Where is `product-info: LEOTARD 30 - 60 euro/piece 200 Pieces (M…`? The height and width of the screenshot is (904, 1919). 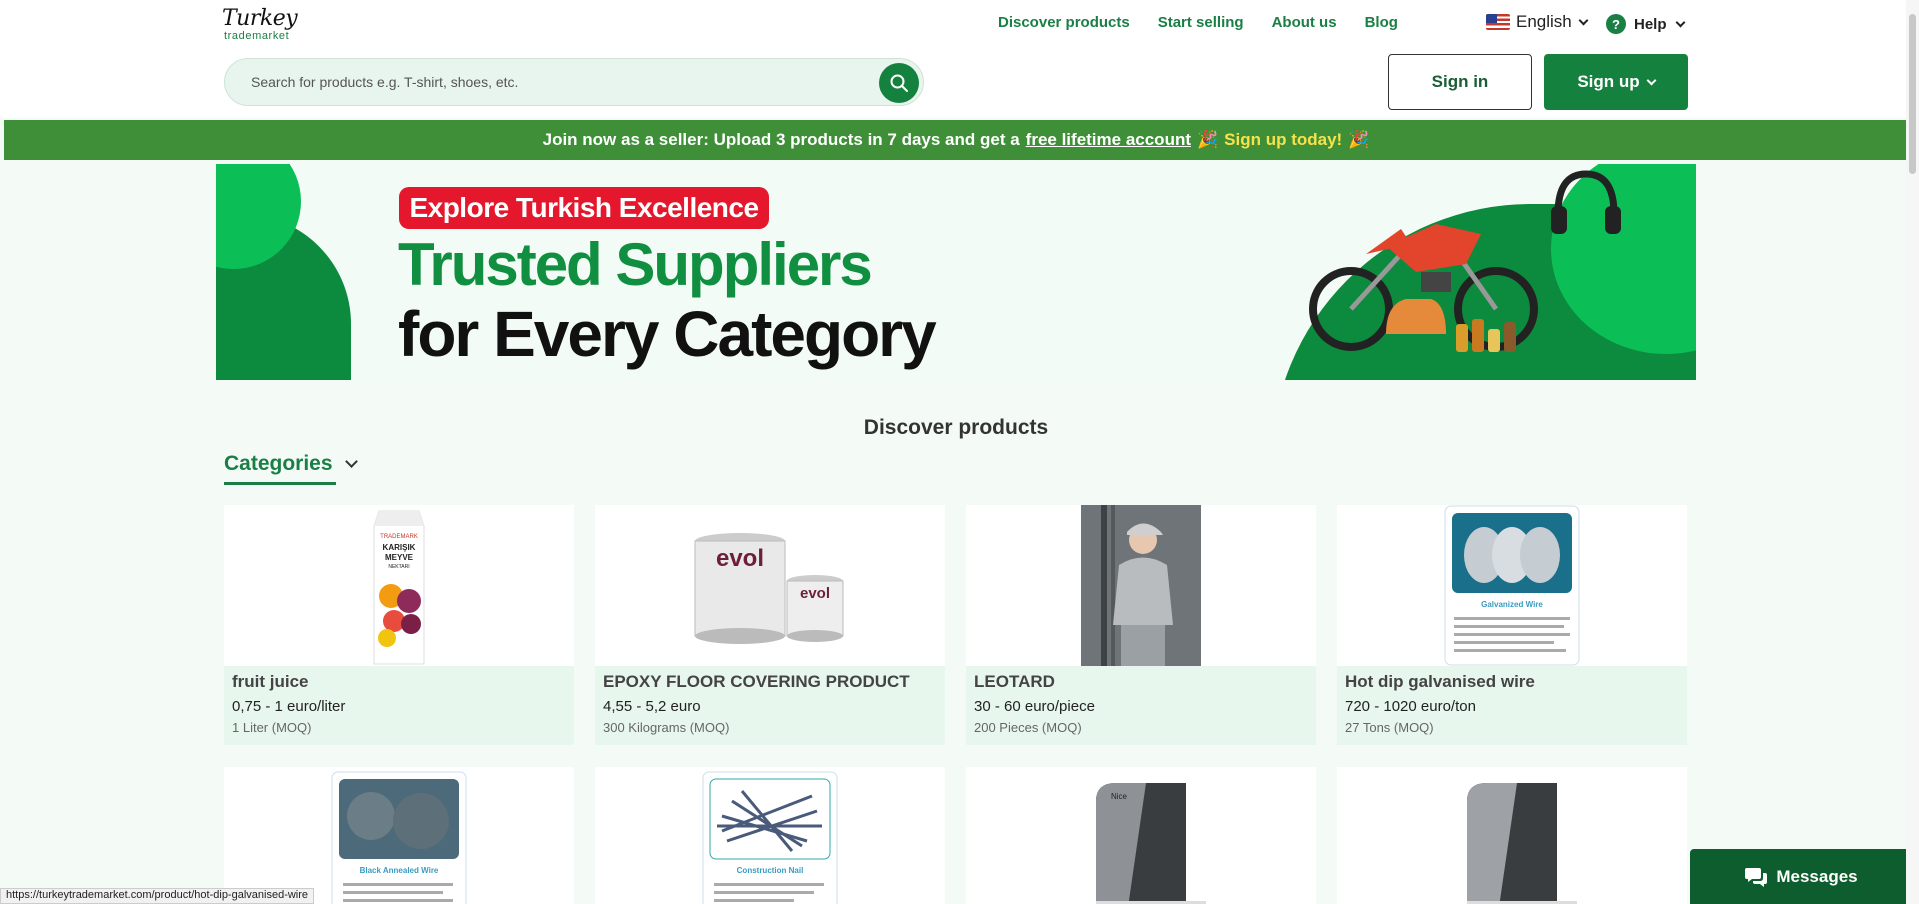
product-info: LEOTARD 30 - 60 euro/piece 200 Pieces (M… is located at coordinates (1141, 705).